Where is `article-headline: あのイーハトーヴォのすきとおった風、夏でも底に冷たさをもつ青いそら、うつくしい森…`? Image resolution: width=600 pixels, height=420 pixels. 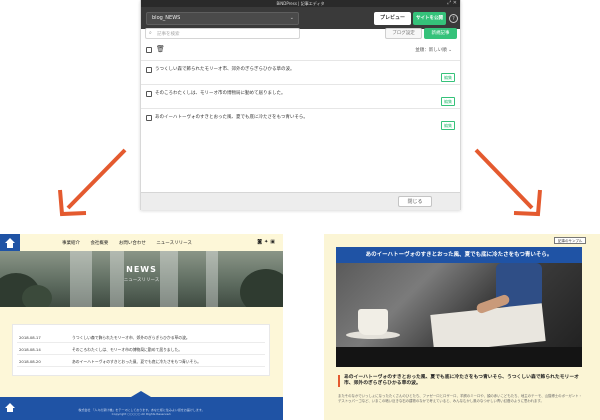
article-headline: あのイーハトーヴォのすきとおった風、夏でも底に冷たさをもつ青いそら、うつくしい森… is located at coordinates (460, 381).